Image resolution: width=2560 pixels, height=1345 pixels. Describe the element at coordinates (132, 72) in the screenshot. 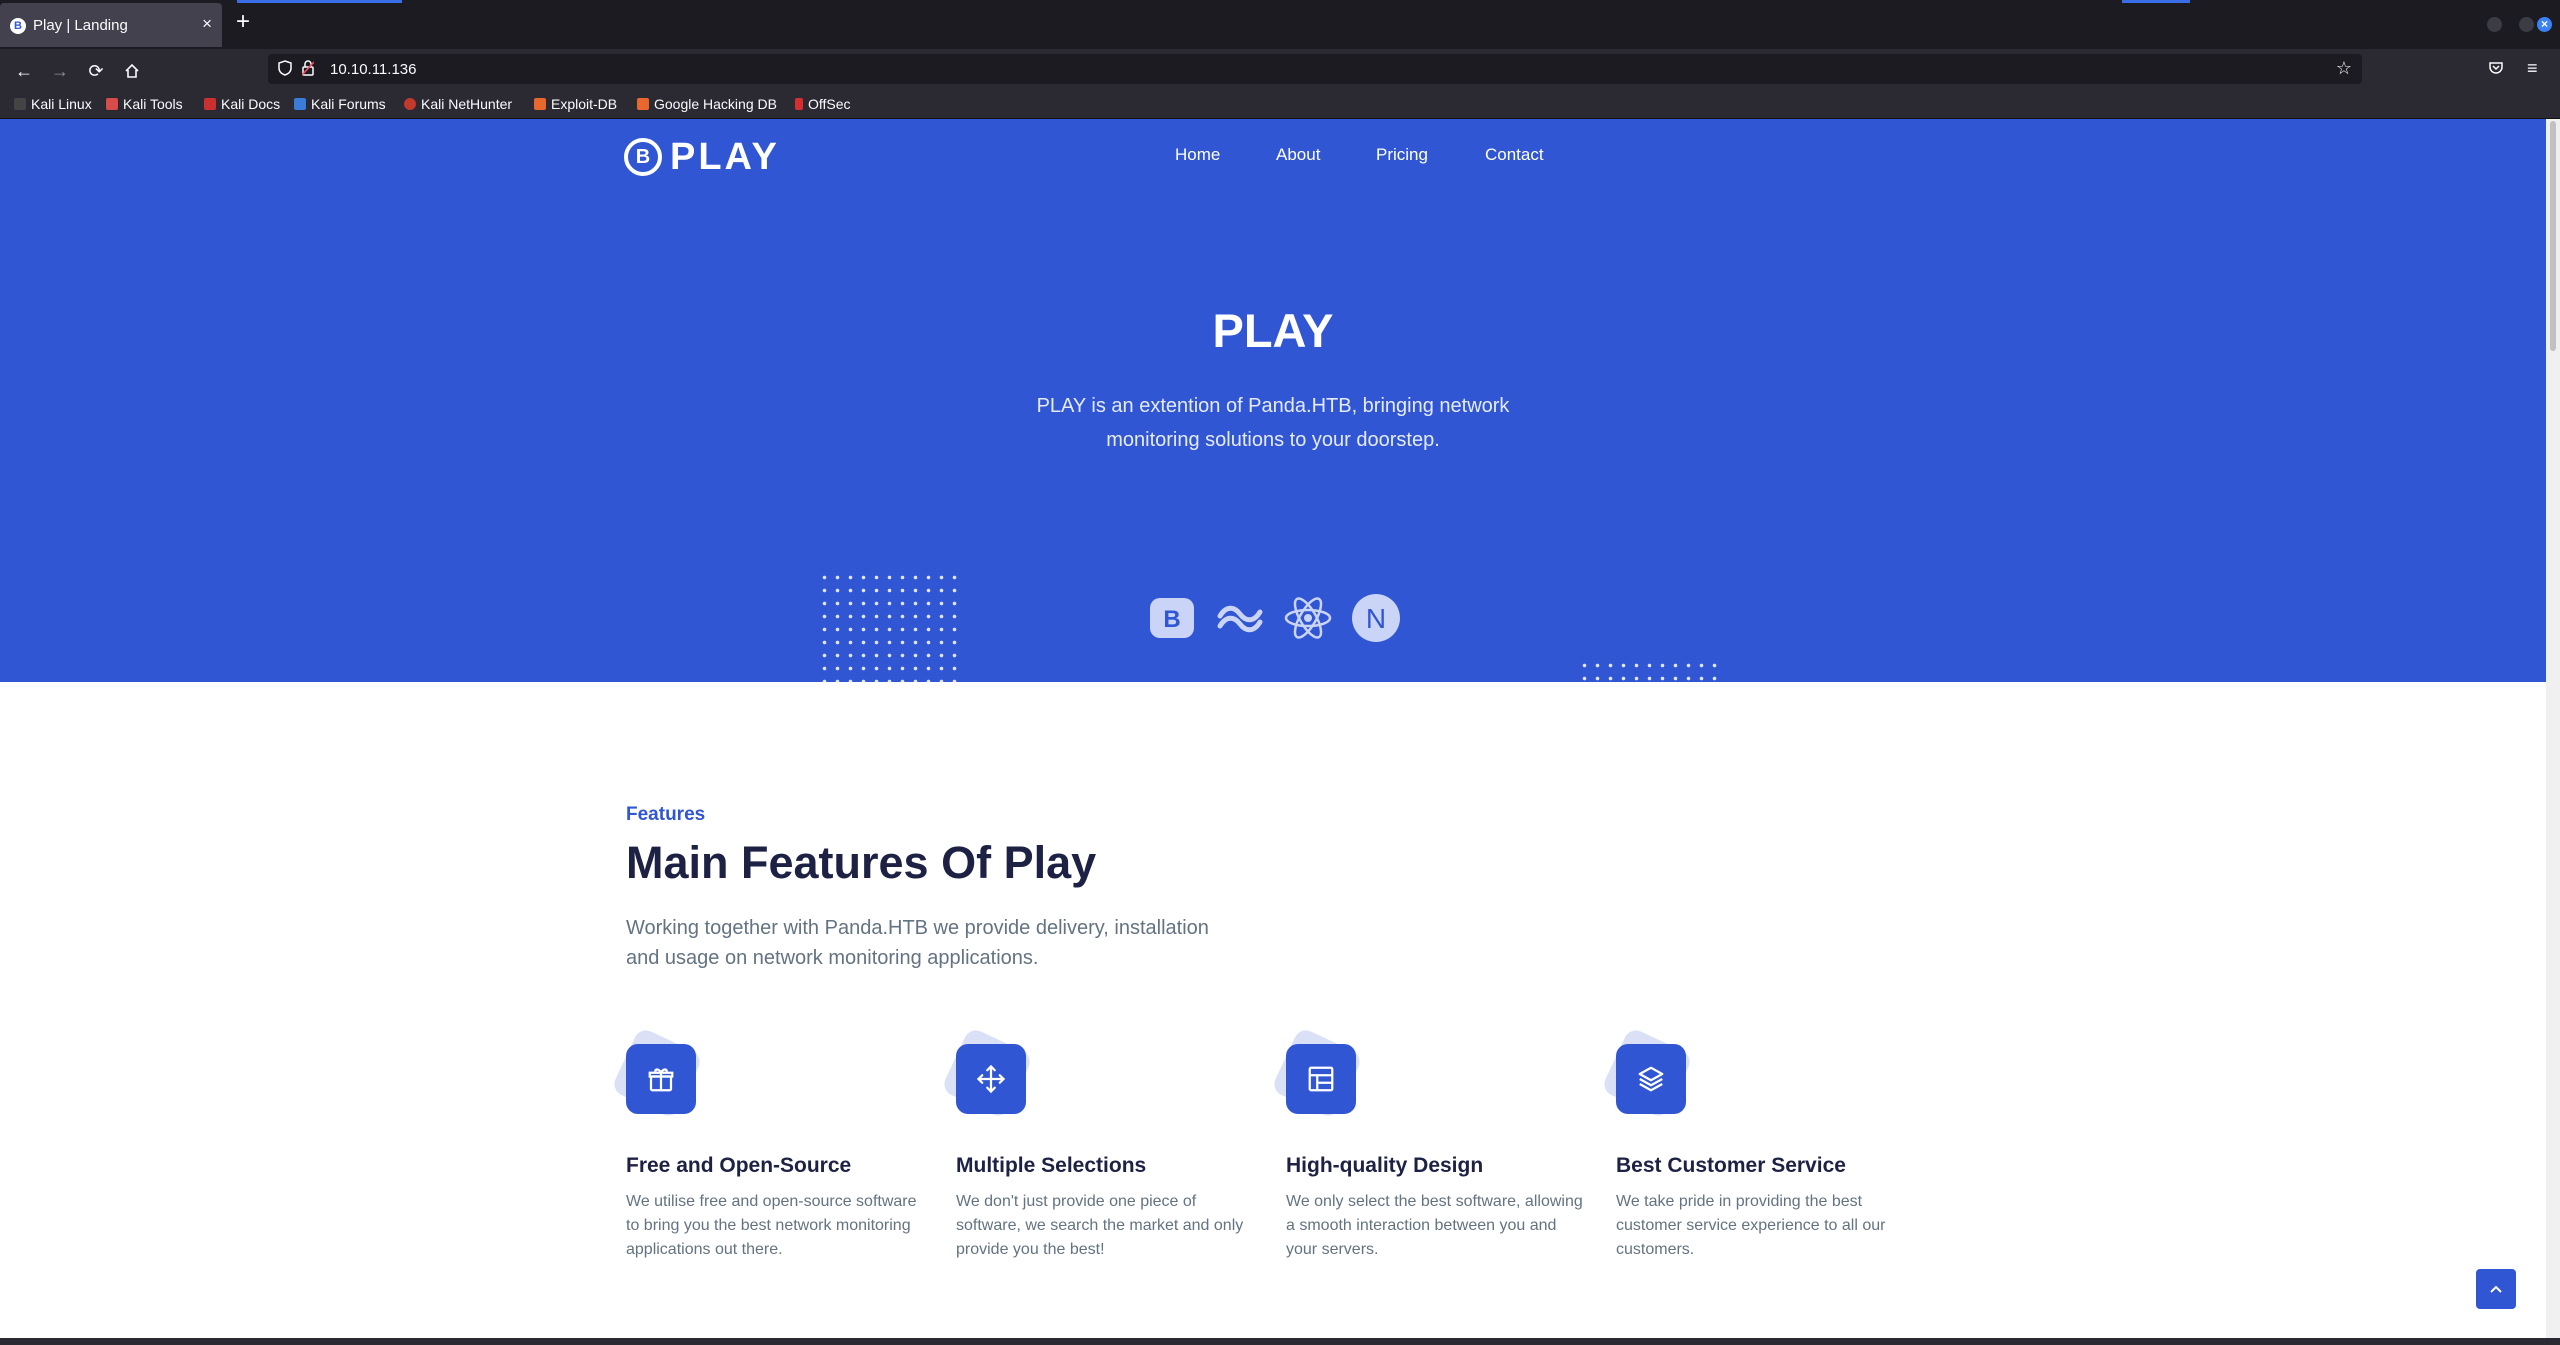

I see `home-icon` at that location.